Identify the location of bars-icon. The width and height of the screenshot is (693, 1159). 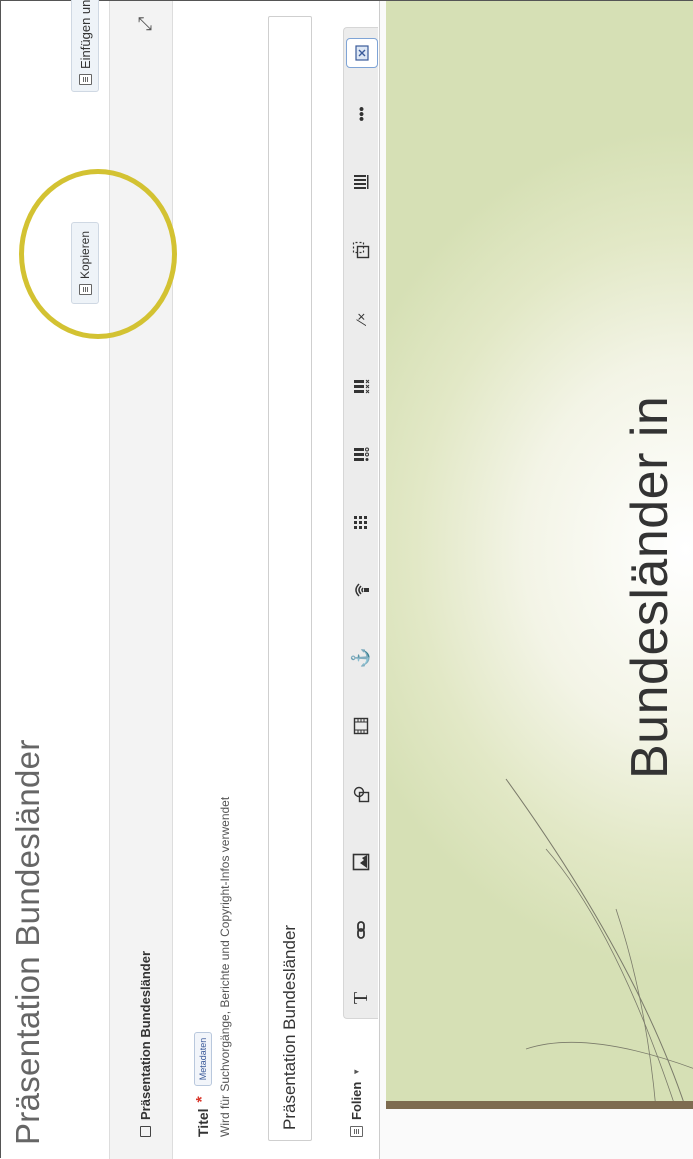
(361, 182).